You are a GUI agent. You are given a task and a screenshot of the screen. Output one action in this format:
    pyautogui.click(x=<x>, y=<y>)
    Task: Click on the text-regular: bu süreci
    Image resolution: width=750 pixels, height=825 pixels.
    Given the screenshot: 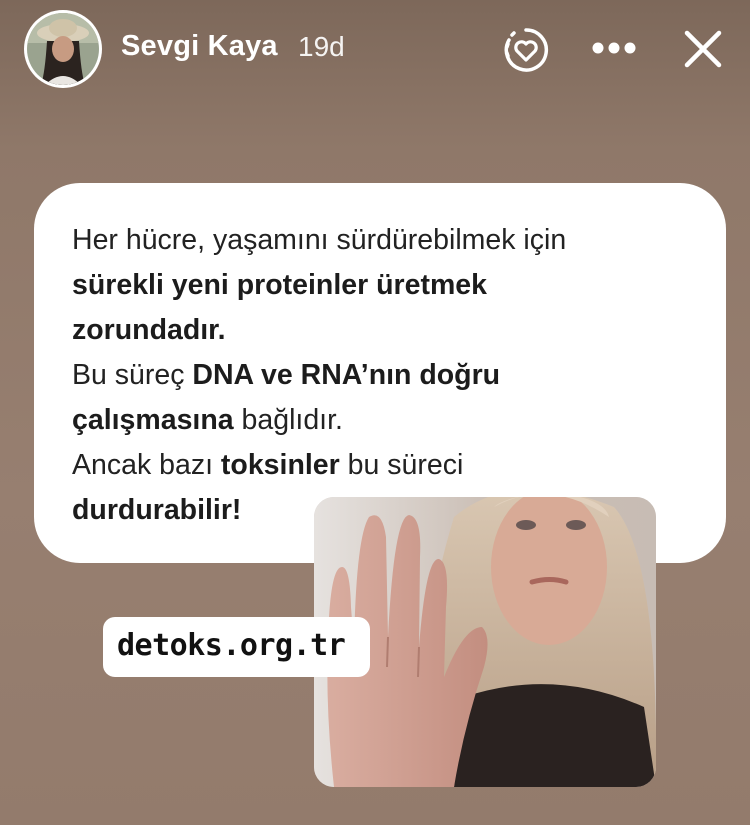 What is the action you would take?
    pyautogui.click(x=401, y=465)
    